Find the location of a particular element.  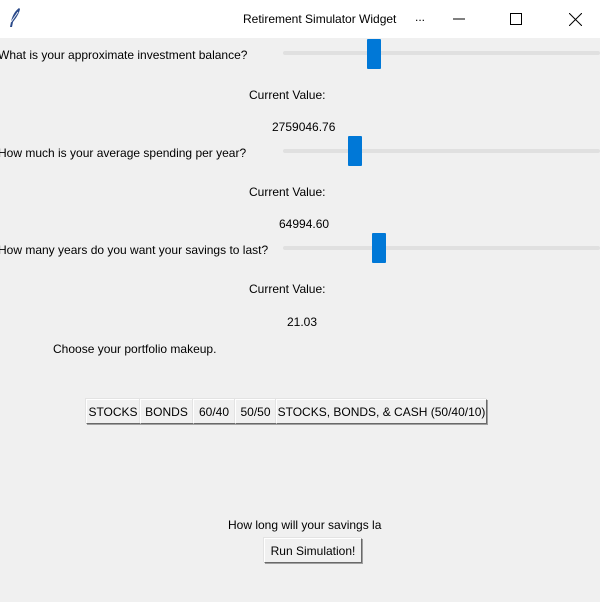

run-simulation-button: Run Simulation! is located at coordinates (313, 550).